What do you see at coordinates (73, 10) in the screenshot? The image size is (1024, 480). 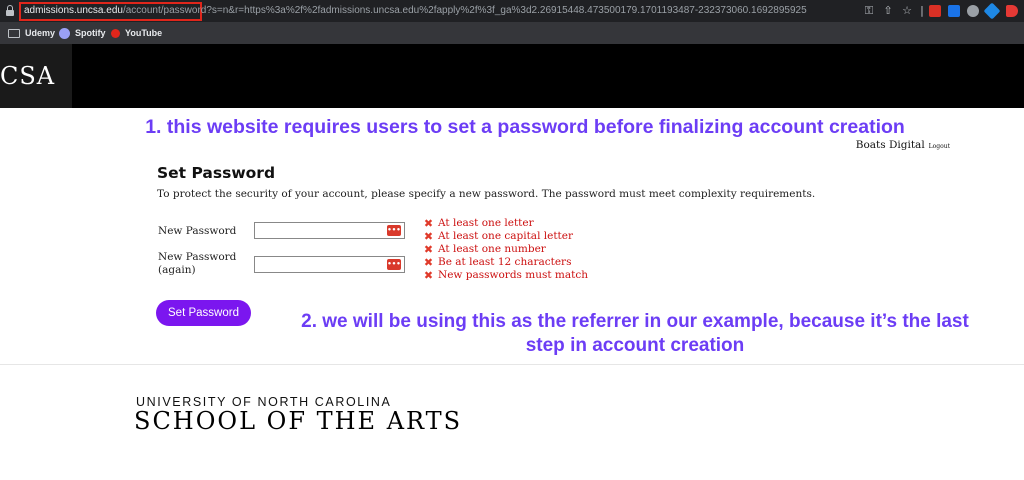 I see `url-host: admissions.uncsa.edu` at bounding box center [73, 10].